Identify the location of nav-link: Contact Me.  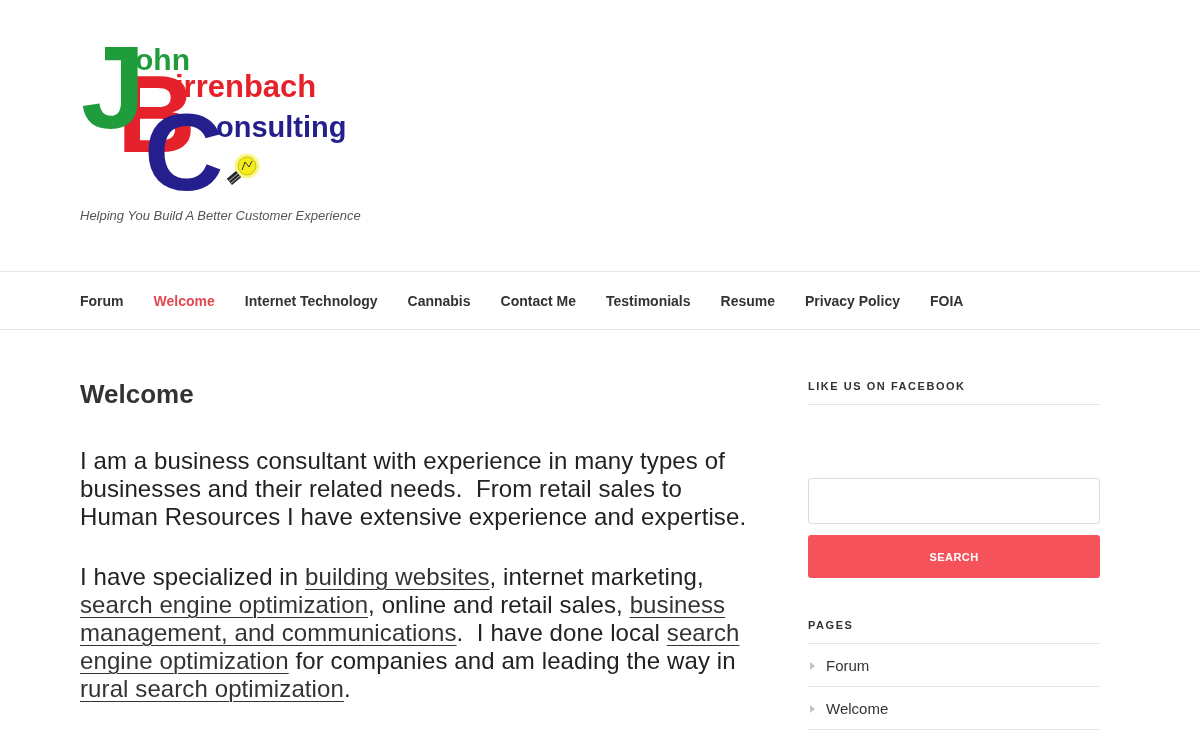
(538, 300).